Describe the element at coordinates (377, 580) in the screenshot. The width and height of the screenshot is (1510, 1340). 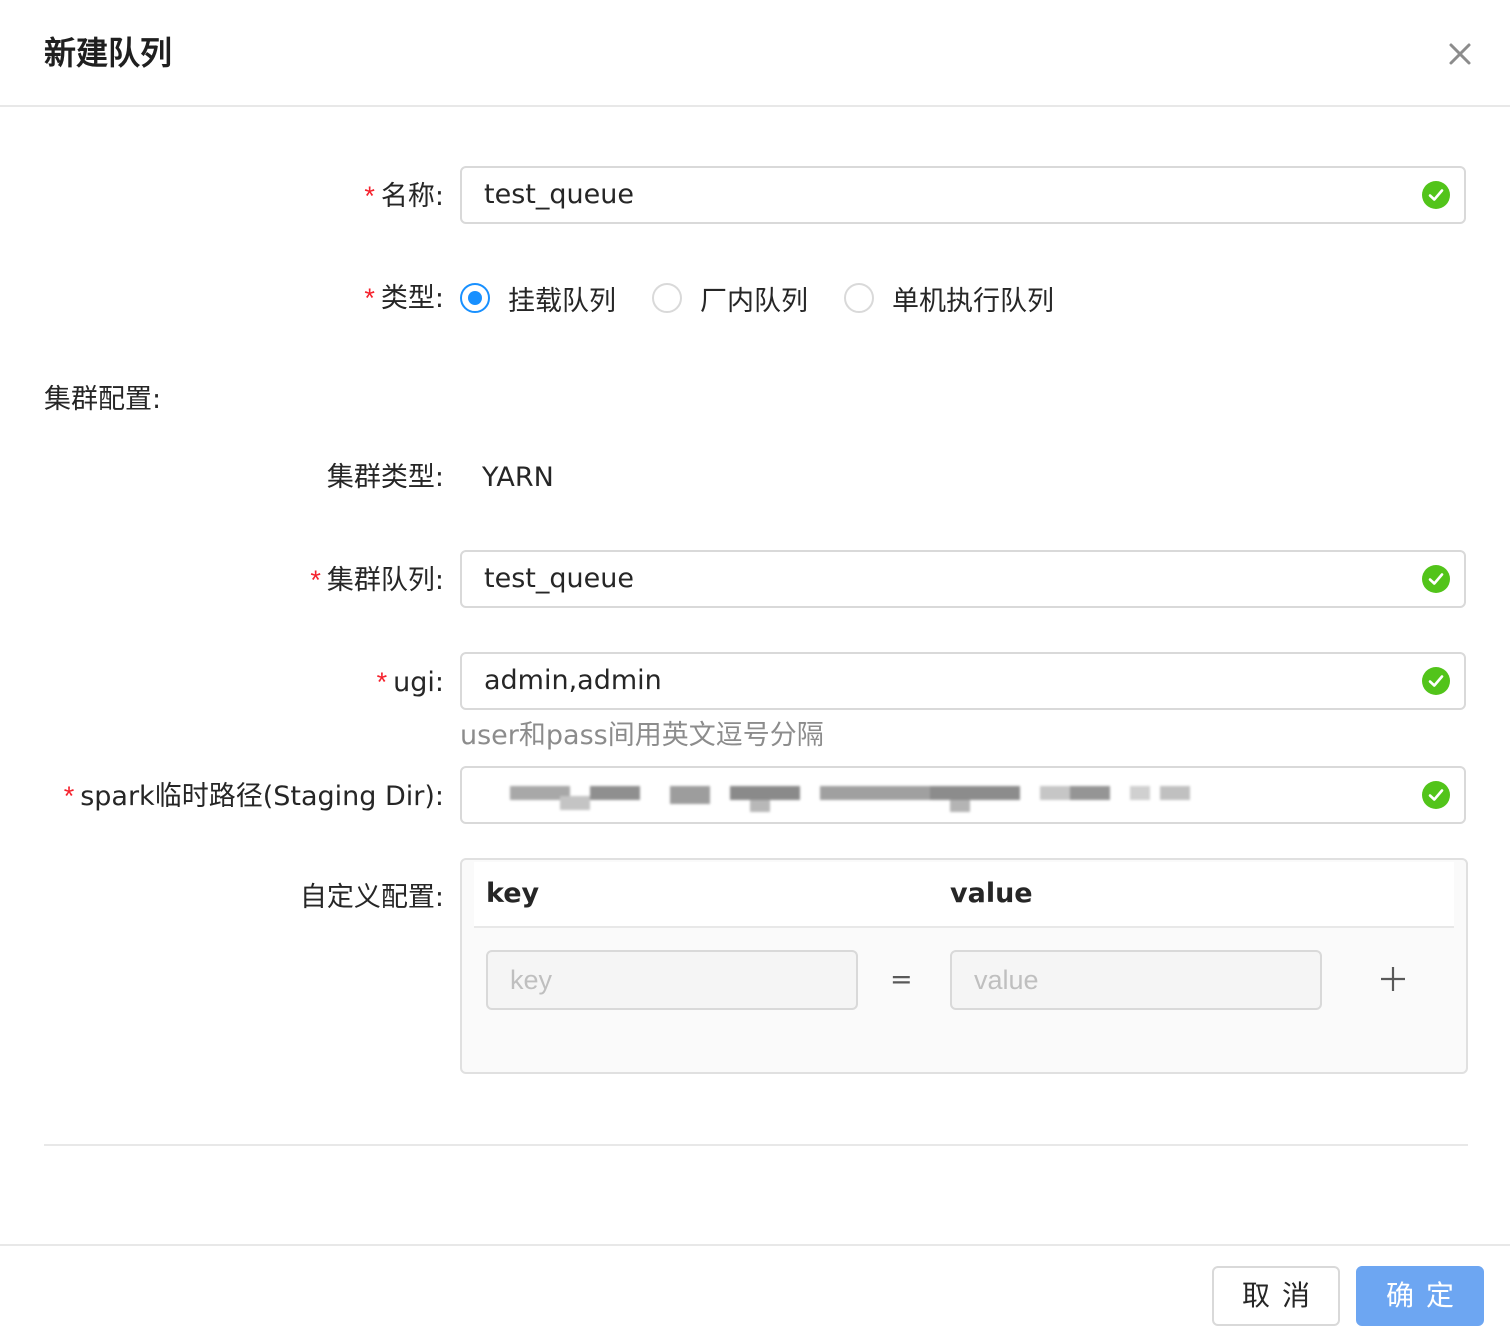
I see `cluster-queue-label: * 集群队列:` at that location.